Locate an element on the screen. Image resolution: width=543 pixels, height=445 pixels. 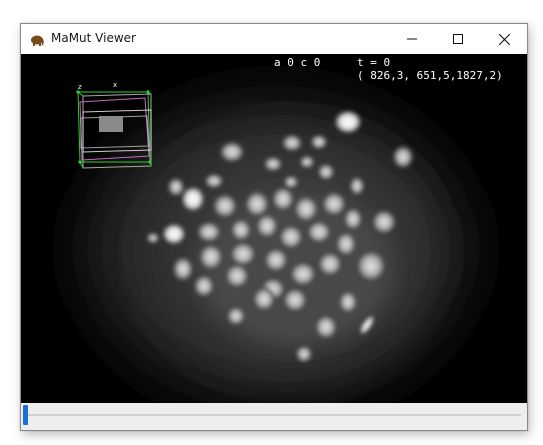
timeline-bar is located at coordinates (274, 416).